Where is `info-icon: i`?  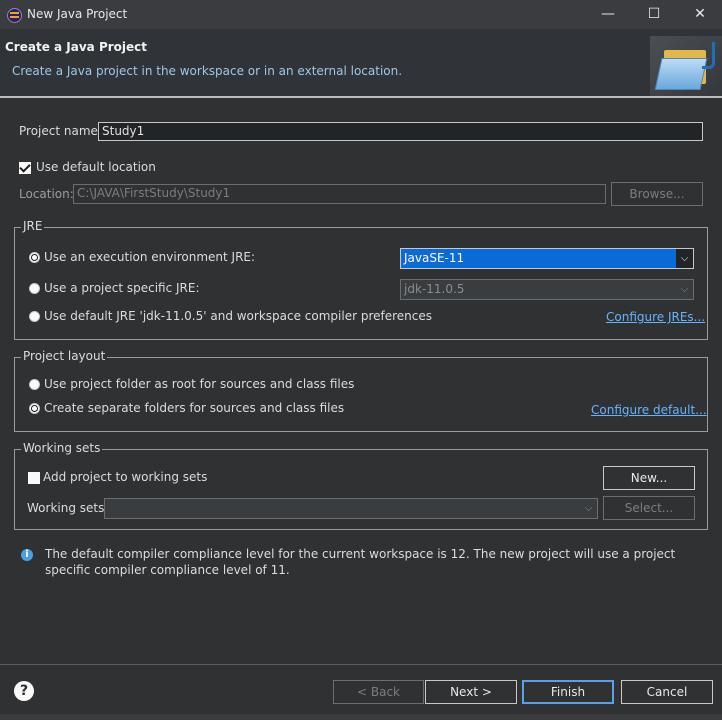 info-icon: i is located at coordinates (27, 555).